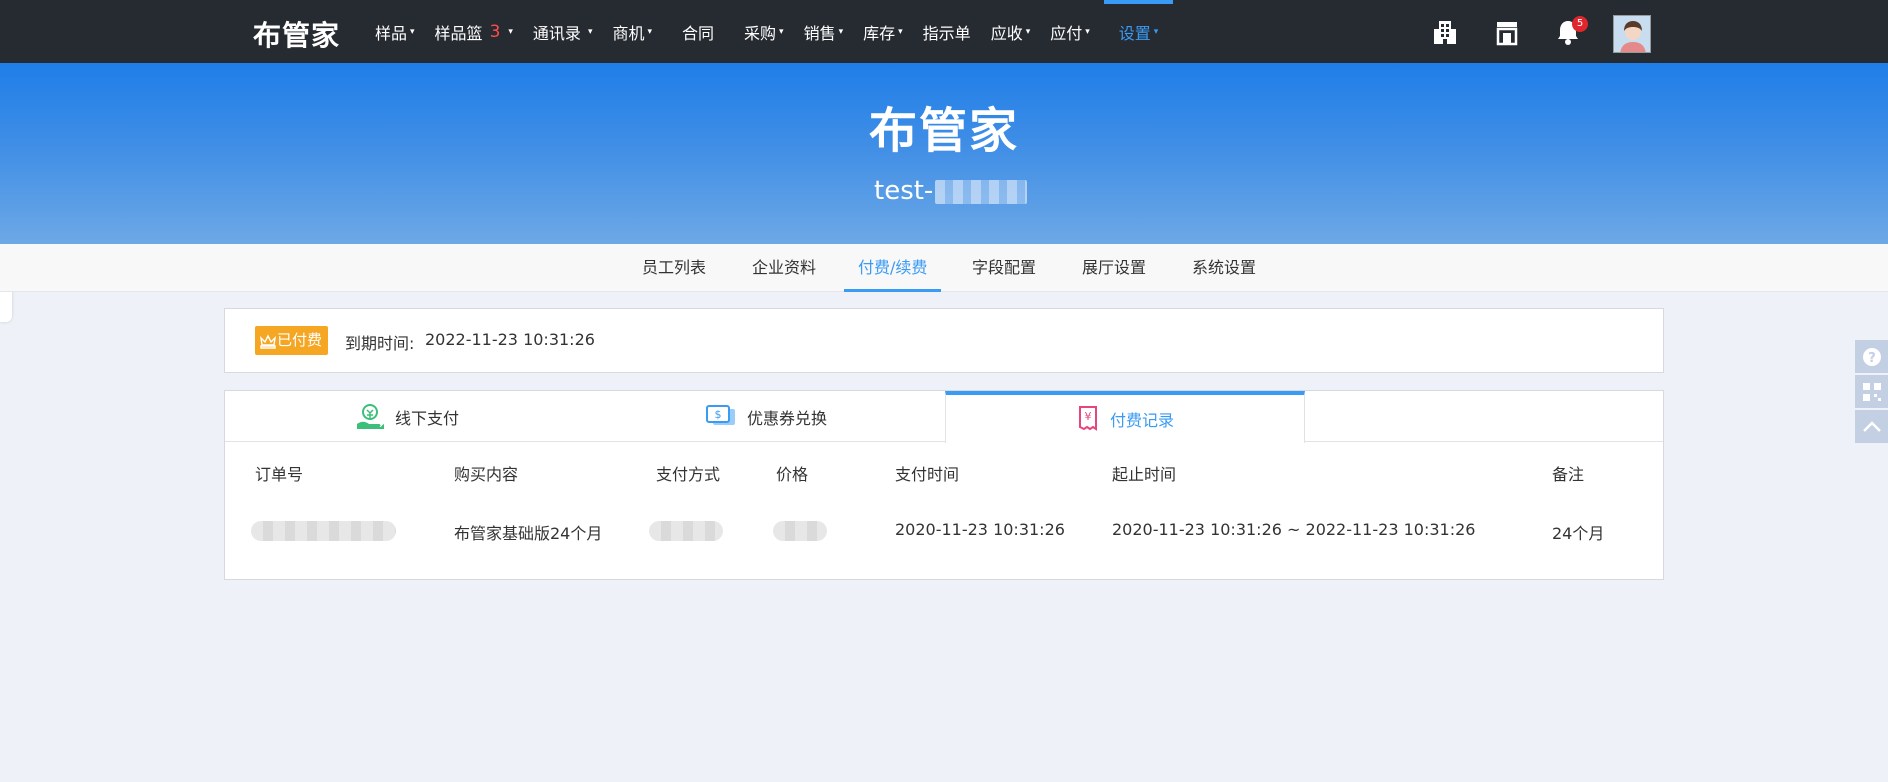  Describe the element at coordinates (1004, 268) in the screenshot. I see `tab-field-config: 字段配置` at that location.